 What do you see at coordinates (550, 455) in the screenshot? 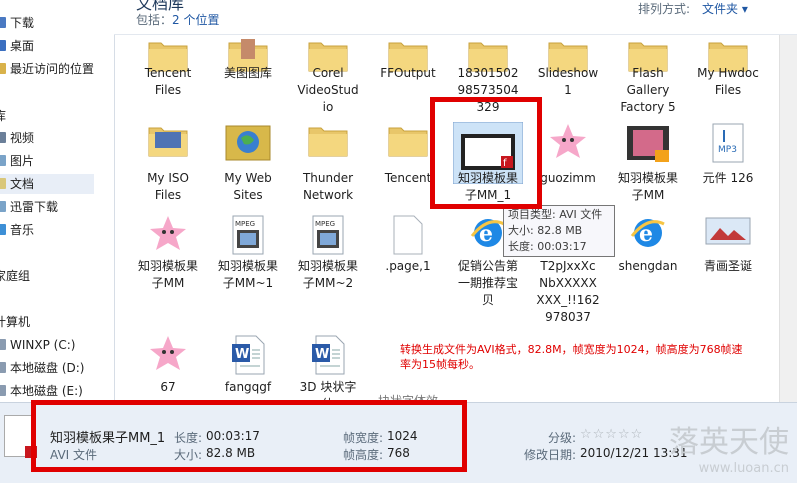
I see `details-modified-label: 修改日期:` at bounding box center [550, 455].